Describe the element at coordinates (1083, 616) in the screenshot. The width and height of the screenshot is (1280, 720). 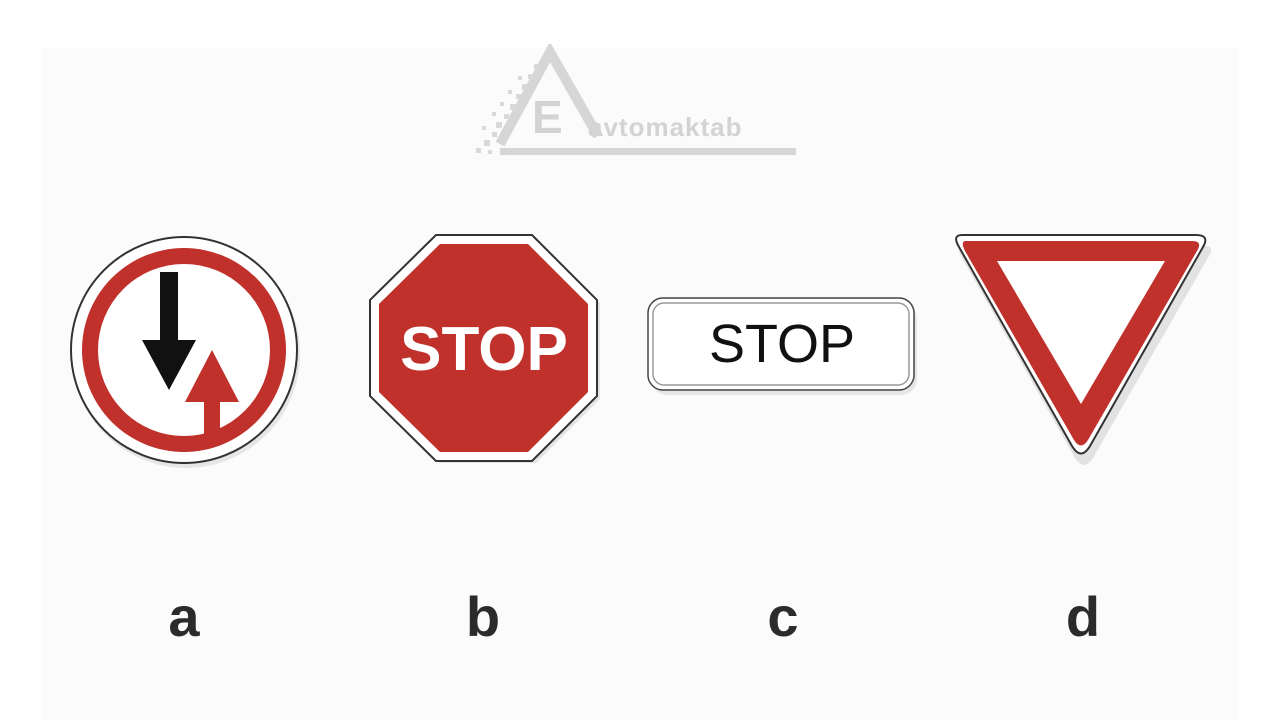
I see `option-label-d: d` at that location.